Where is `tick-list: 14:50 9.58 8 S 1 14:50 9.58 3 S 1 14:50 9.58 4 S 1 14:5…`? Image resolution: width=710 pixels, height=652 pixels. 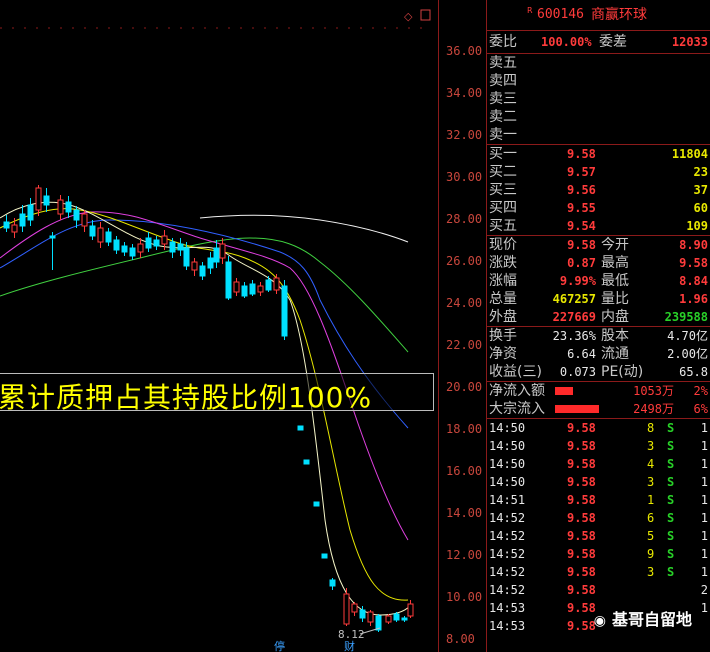
tick-list: 14:50 9.58 8 S 1 14:50 9.58 3 S 1 14:50 9.58 4 S 1 14:5… is located at coordinates (598, 526).